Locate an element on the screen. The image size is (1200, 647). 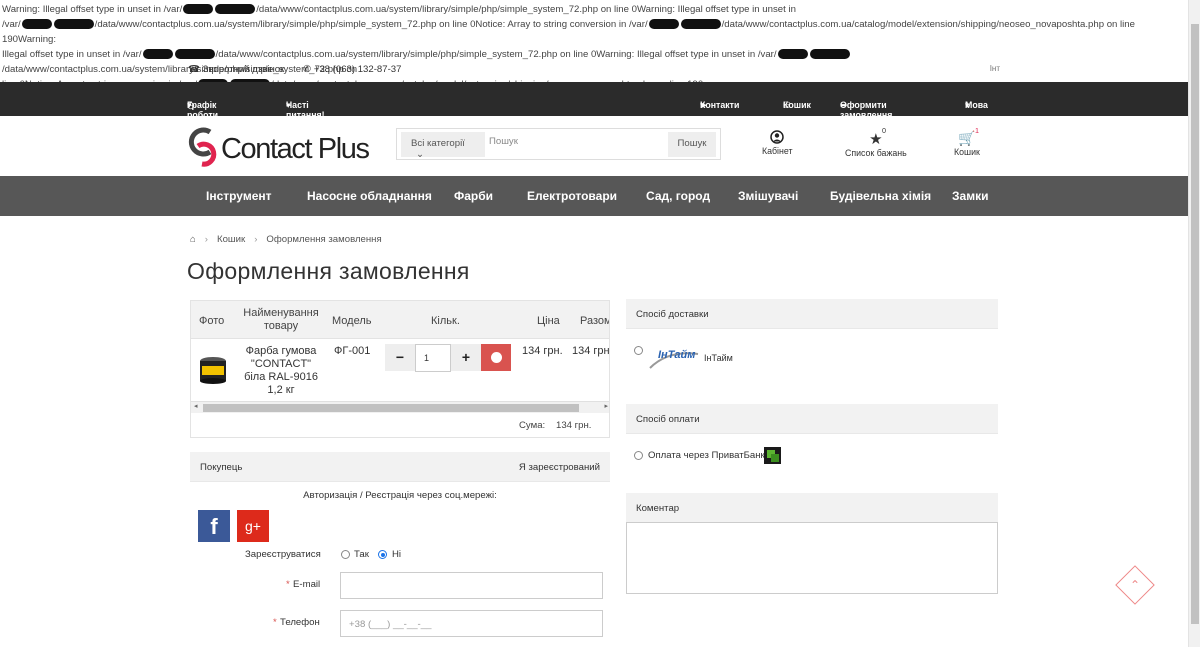
home-icon: ⌂ is located at coordinates (193, 239).